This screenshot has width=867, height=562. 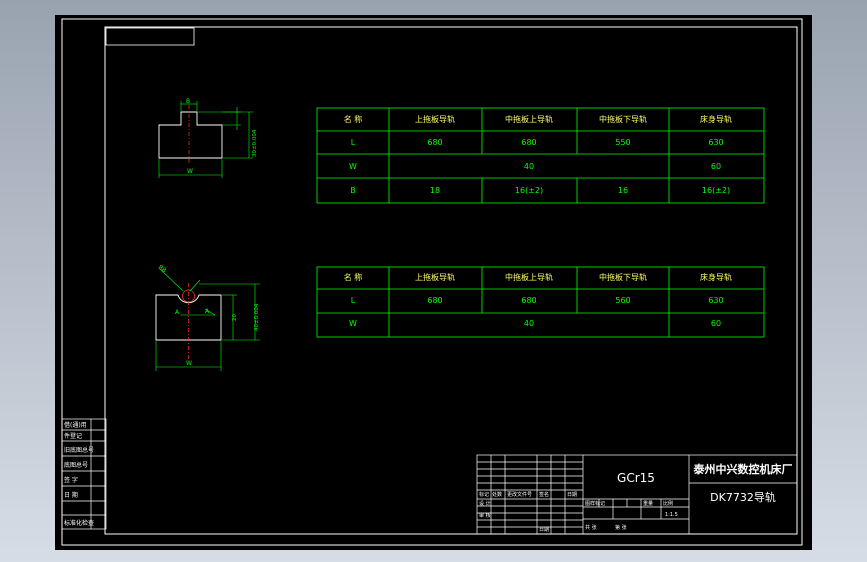 What do you see at coordinates (353, 166) in the screenshot?
I see `table1-W-label: W` at bounding box center [353, 166].